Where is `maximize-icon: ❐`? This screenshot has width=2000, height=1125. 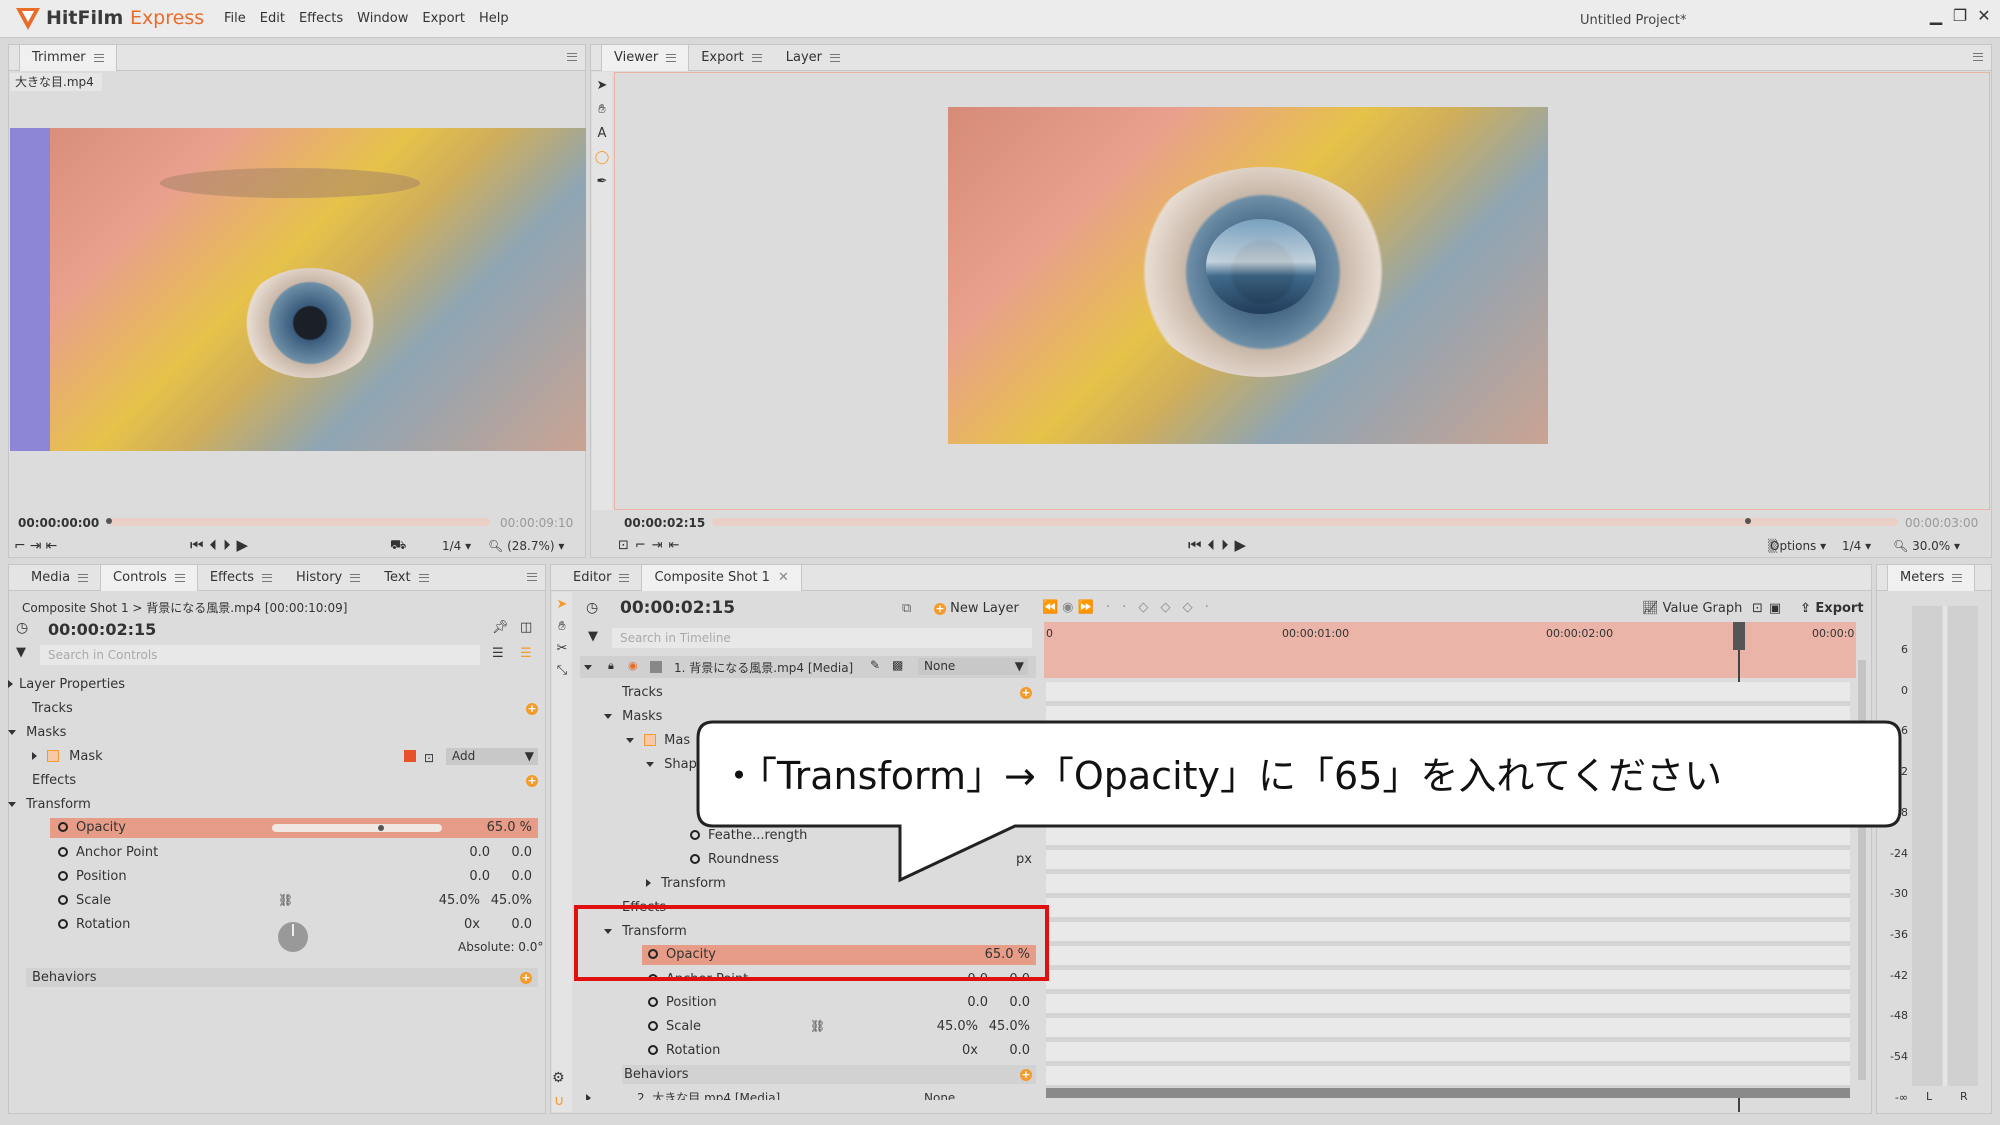 maximize-icon: ❐ is located at coordinates (1960, 15).